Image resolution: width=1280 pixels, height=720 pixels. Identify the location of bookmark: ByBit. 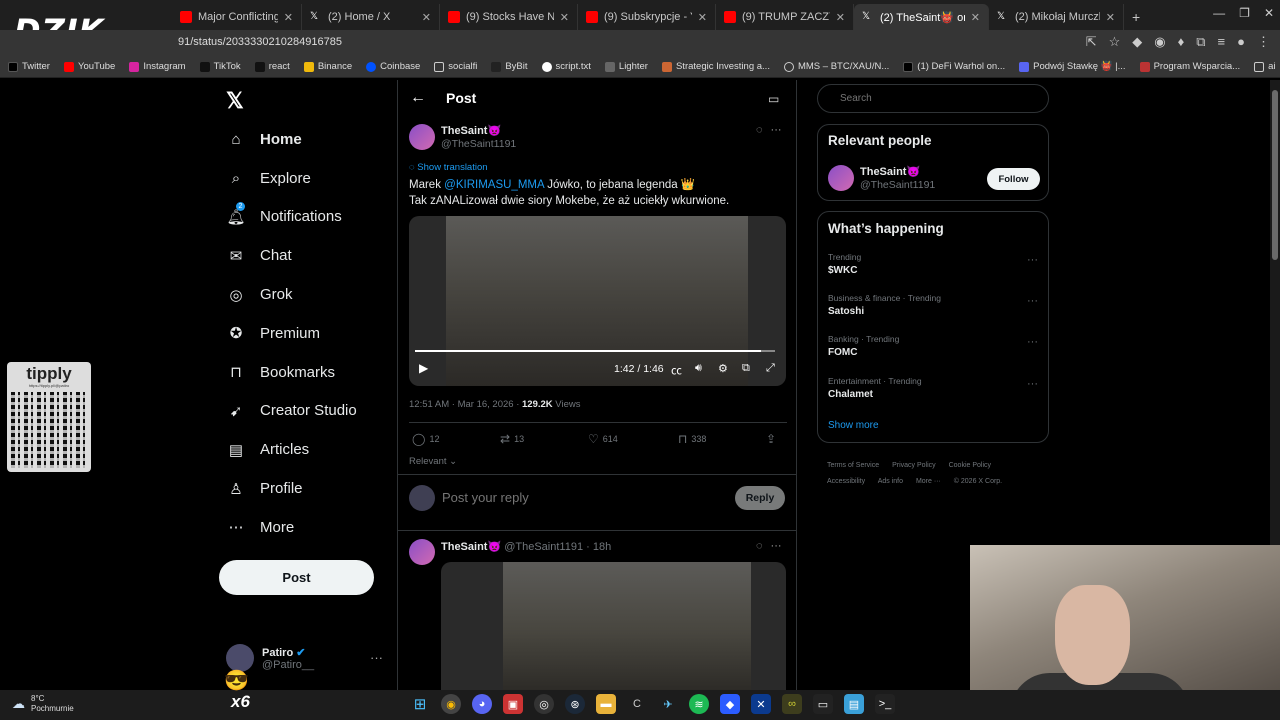
(509, 66).